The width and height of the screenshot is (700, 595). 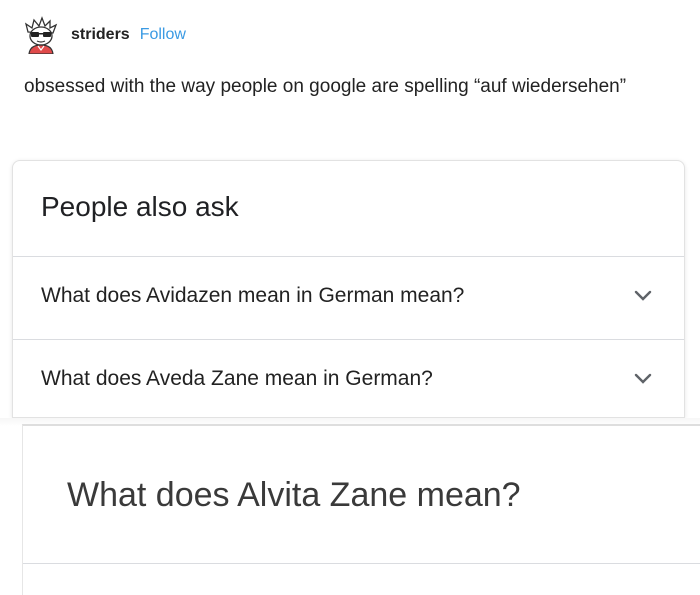 I want to click on paa-question-row: What does Avidazen mean in German mean?, so click(x=348, y=297).